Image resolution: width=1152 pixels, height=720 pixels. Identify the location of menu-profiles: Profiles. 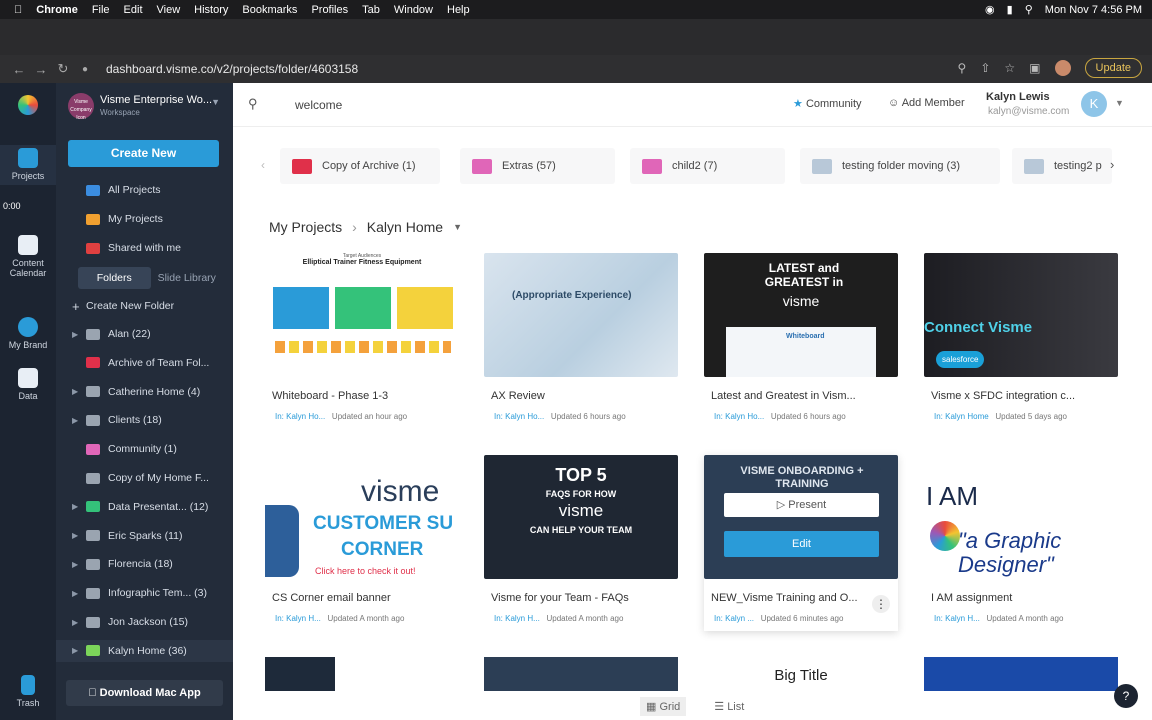
(329, 10).